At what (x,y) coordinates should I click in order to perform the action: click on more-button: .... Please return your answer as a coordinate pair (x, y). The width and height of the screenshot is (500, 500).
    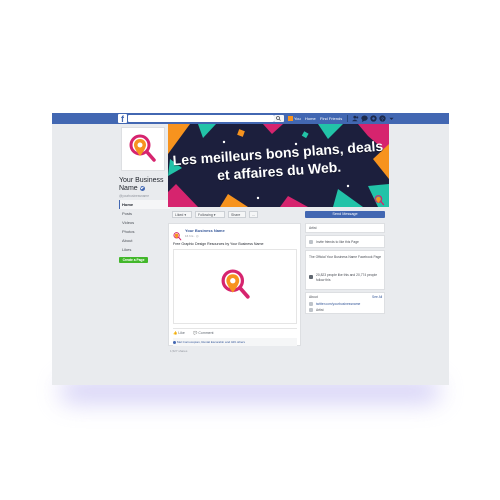
    Looking at the image, I should click on (253, 214).